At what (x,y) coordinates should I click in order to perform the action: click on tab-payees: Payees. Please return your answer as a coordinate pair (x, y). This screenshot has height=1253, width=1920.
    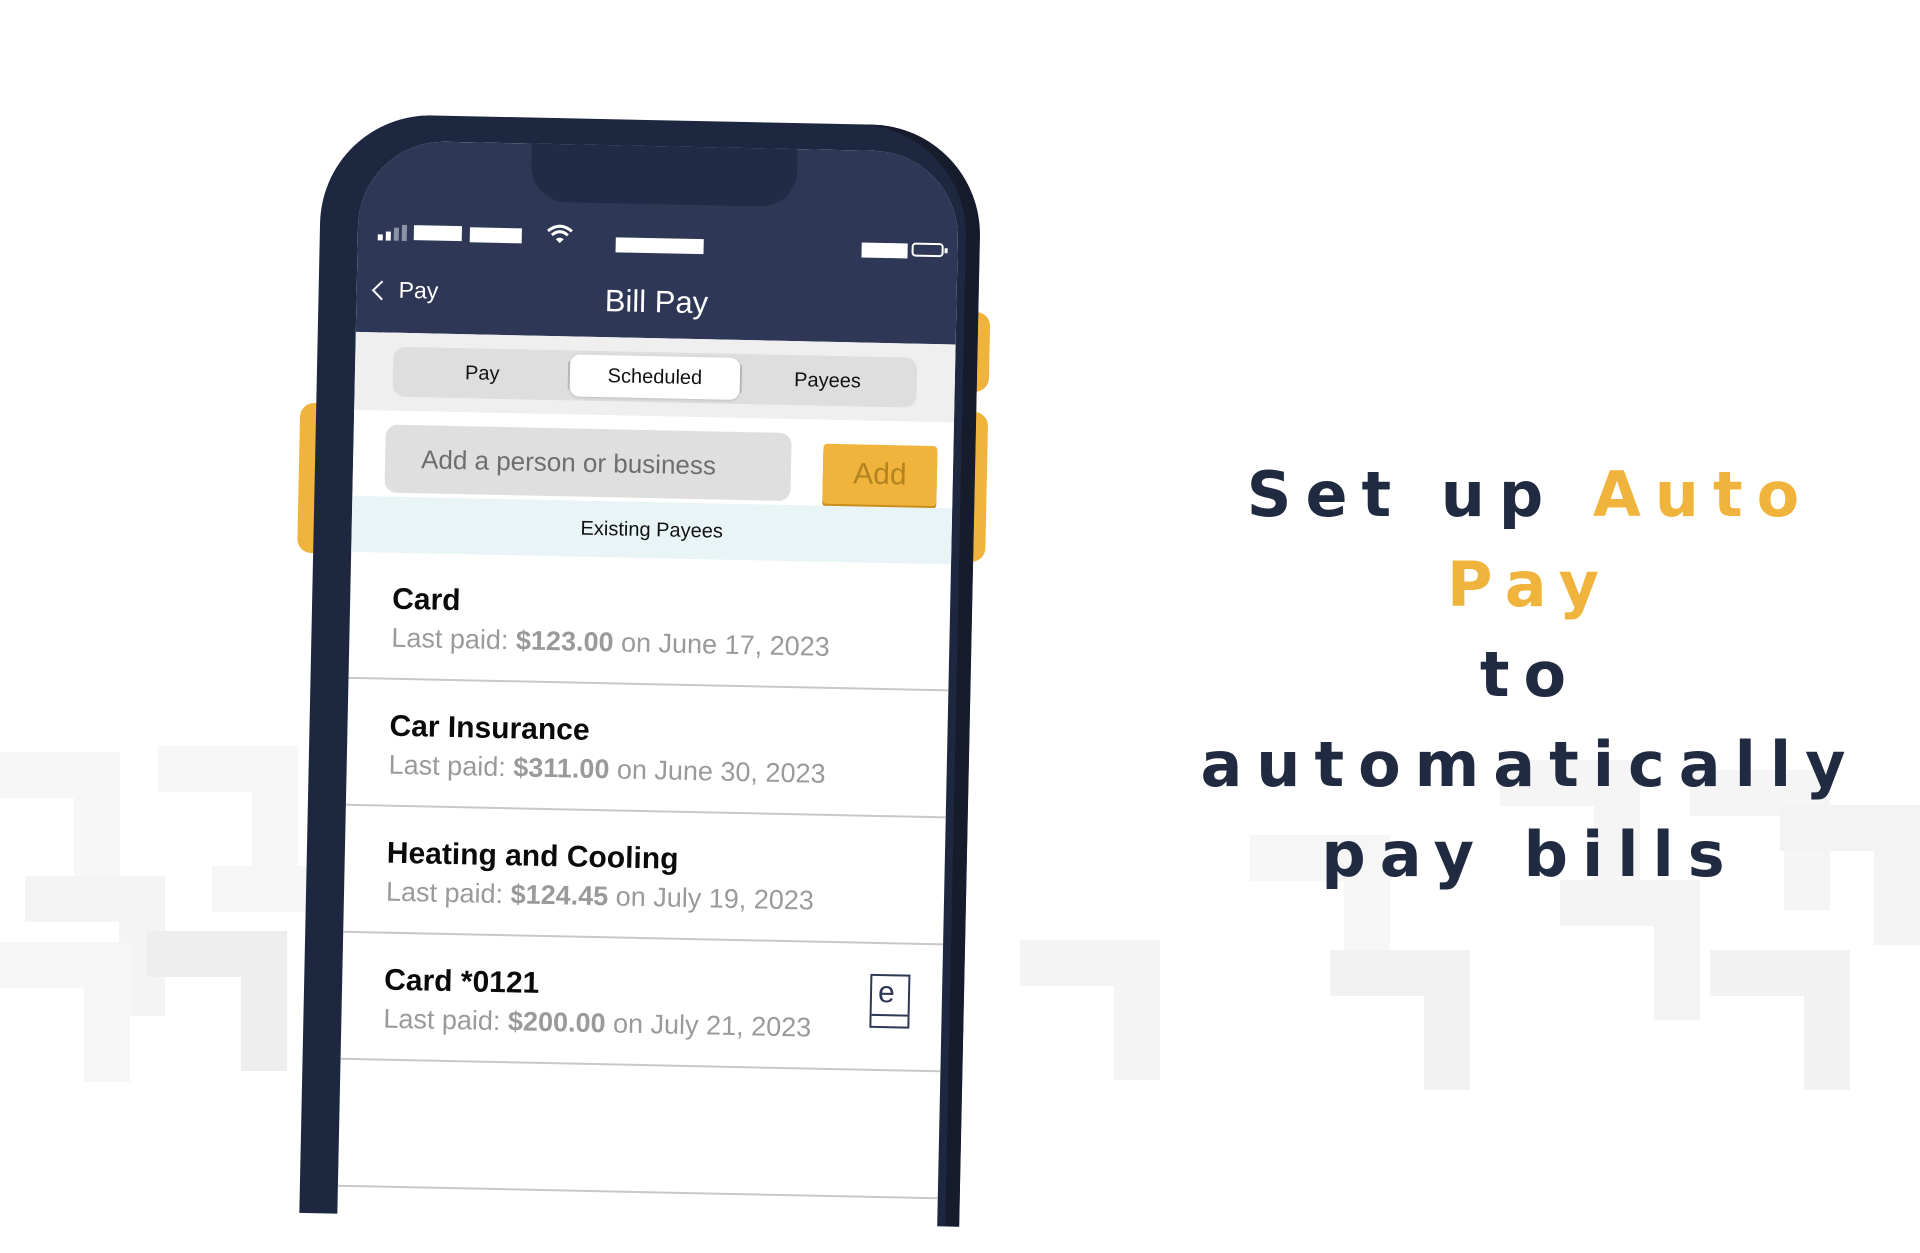
    Looking at the image, I should click on (828, 381).